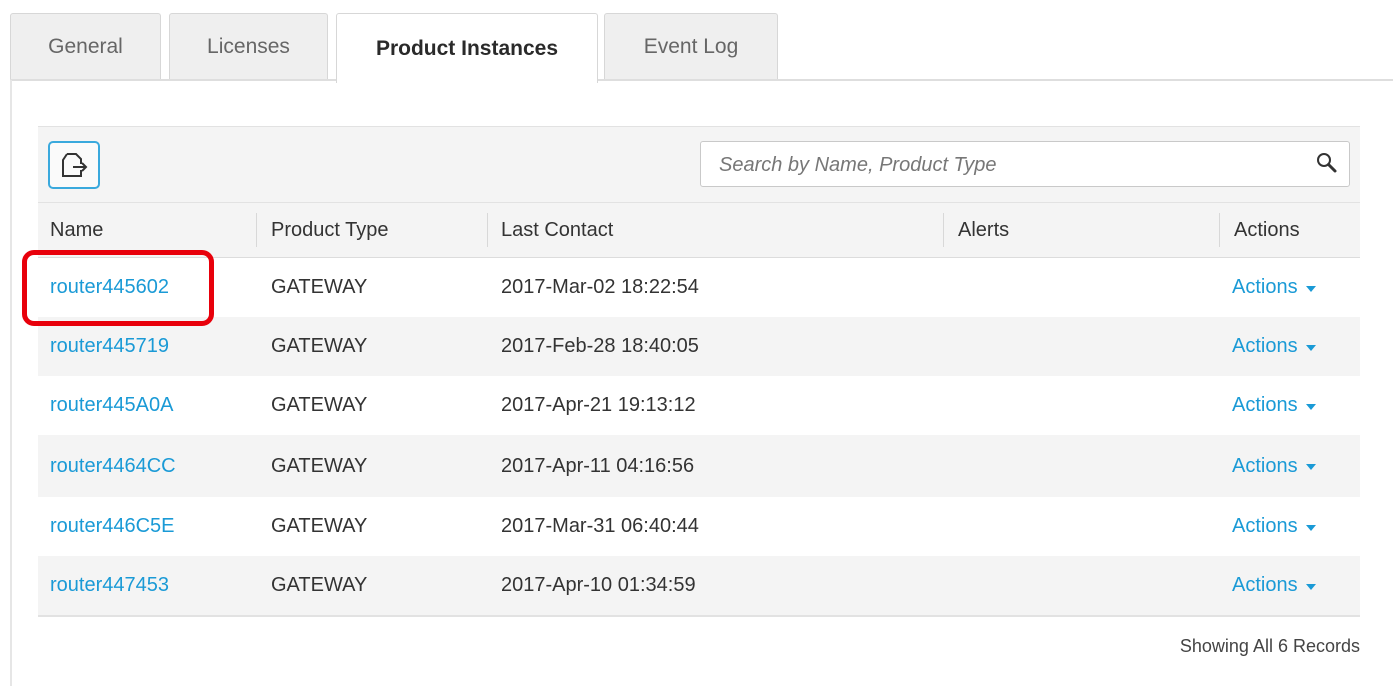 This screenshot has width=1393, height=686. What do you see at coordinates (111, 405) in the screenshot?
I see `instance-name-link: router445A0A` at bounding box center [111, 405].